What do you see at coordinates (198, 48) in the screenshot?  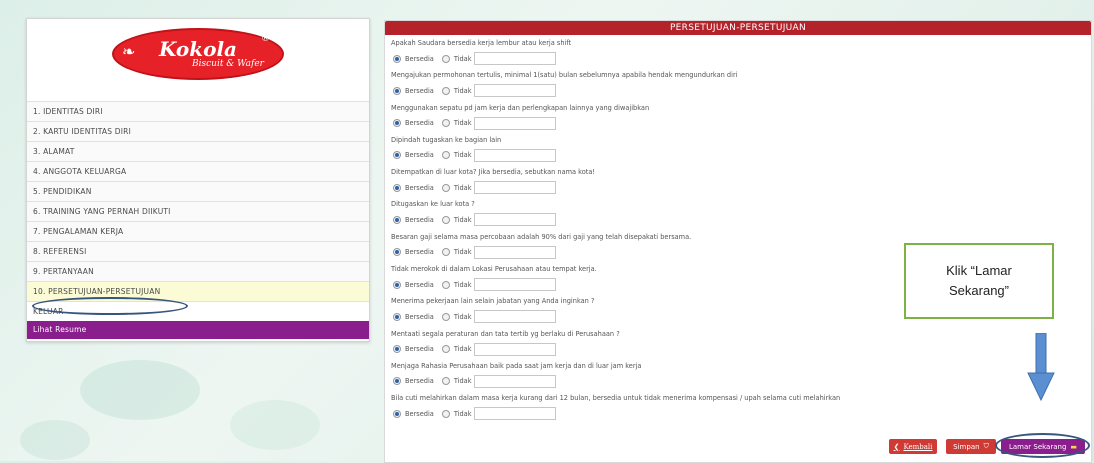 I see `logo-brand: Kokola` at bounding box center [198, 48].